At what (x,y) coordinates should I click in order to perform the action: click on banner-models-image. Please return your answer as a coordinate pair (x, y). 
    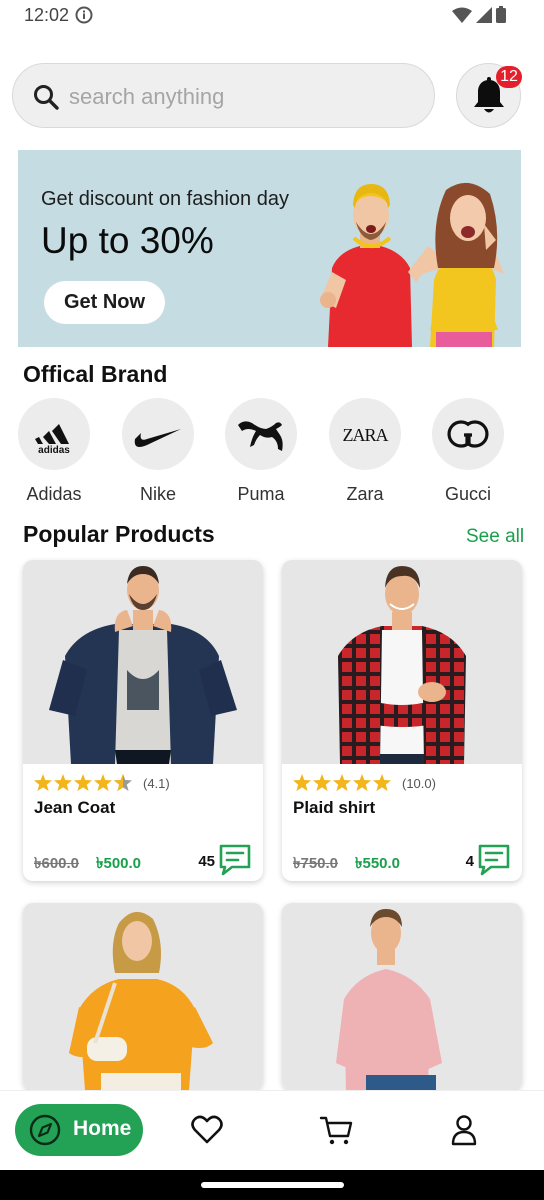
    Looking at the image, I should click on (412, 264).